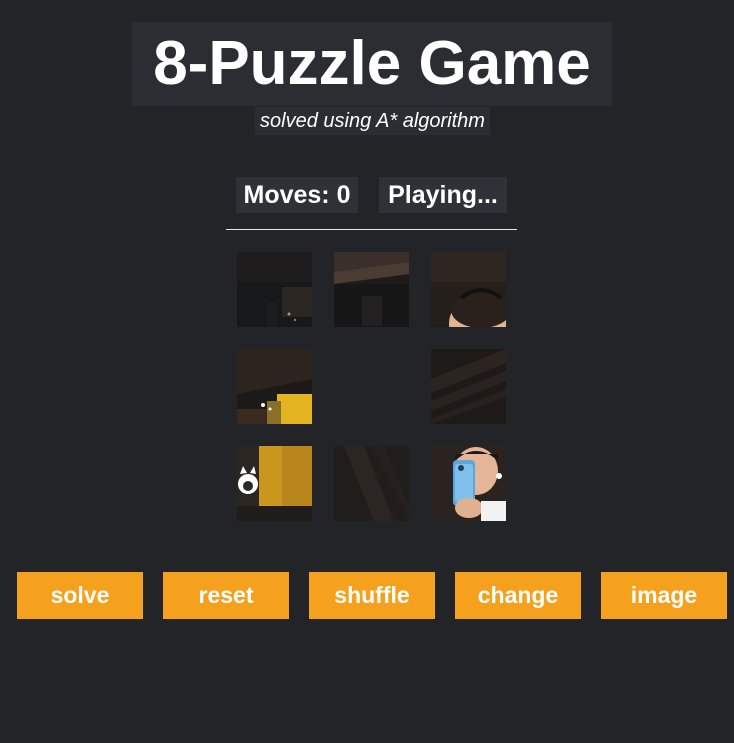 This screenshot has width=734, height=743. What do you see at coordinates (518, 595) in the screenshot?
I see `change-button: change` at bounding box center [518, 595].